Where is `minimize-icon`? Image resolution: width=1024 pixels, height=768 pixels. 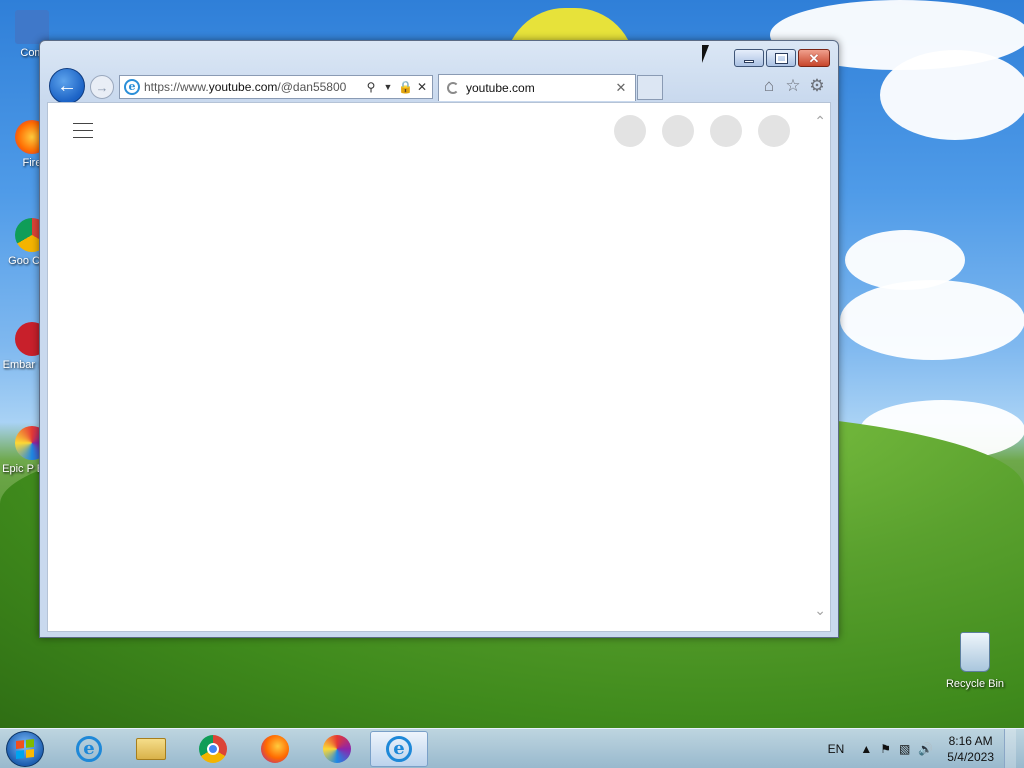
minimize-icon is located at coordinates (749, 61).